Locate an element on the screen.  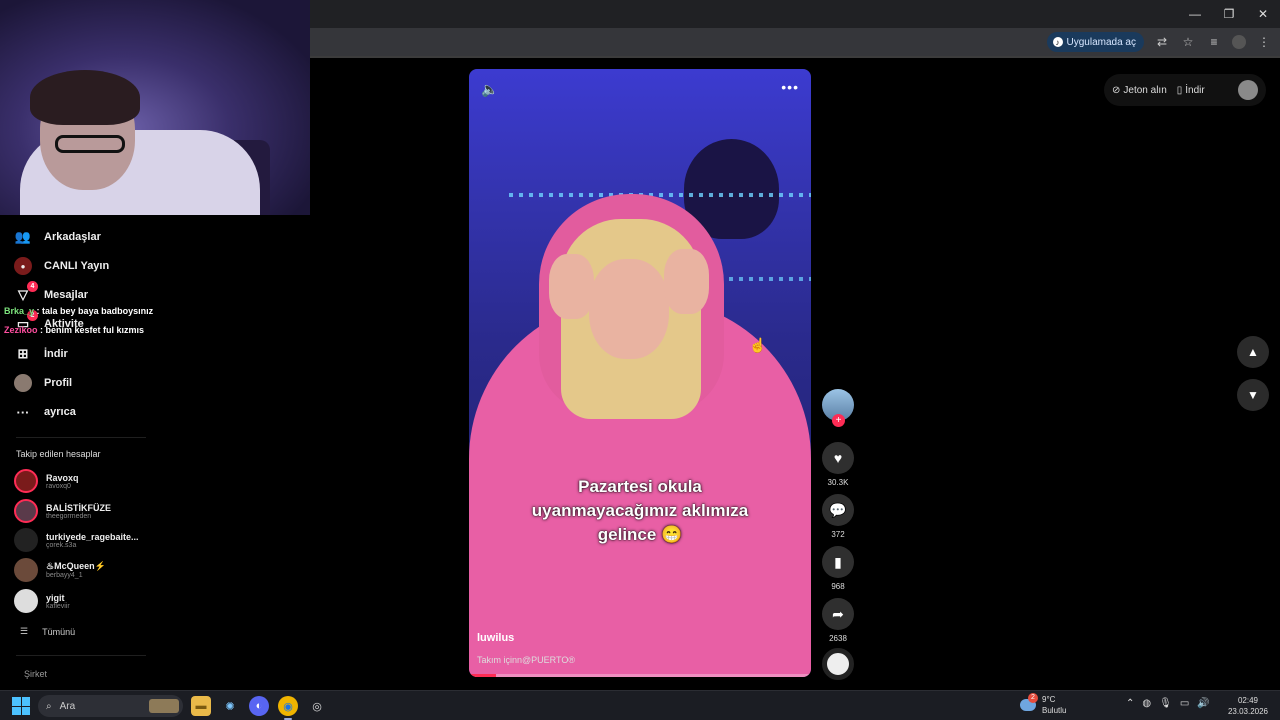
system-tray: ⌃ ◍ 🎙 ▭ 🔊 is located at coordinates (1168, 703).